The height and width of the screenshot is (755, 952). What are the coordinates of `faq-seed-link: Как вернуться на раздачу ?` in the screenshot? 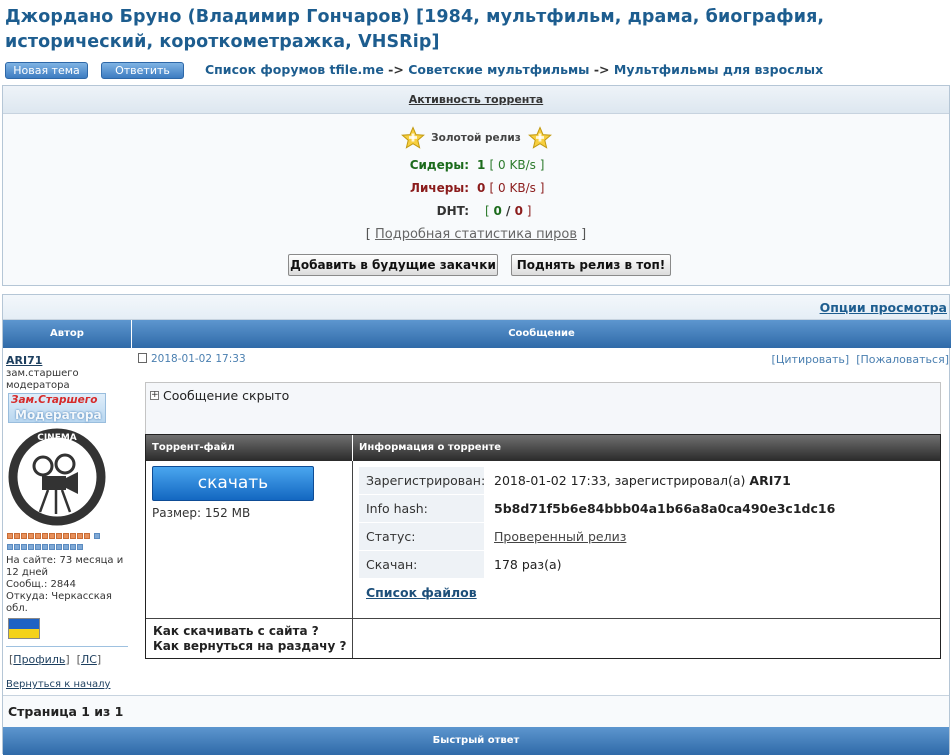 It's located at (249, 646).